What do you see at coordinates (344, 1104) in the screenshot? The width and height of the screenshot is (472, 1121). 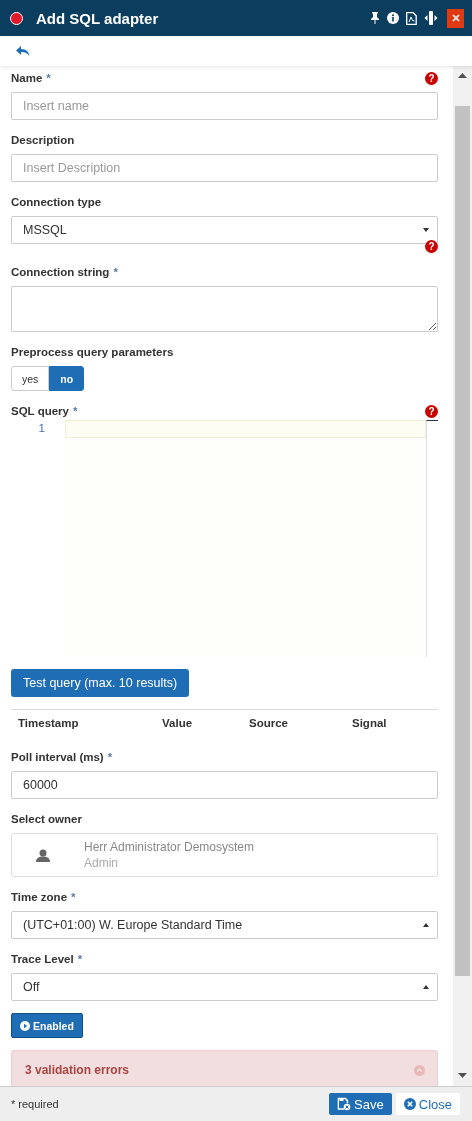 I see `save-icon` at bounding box center [344, 1104].